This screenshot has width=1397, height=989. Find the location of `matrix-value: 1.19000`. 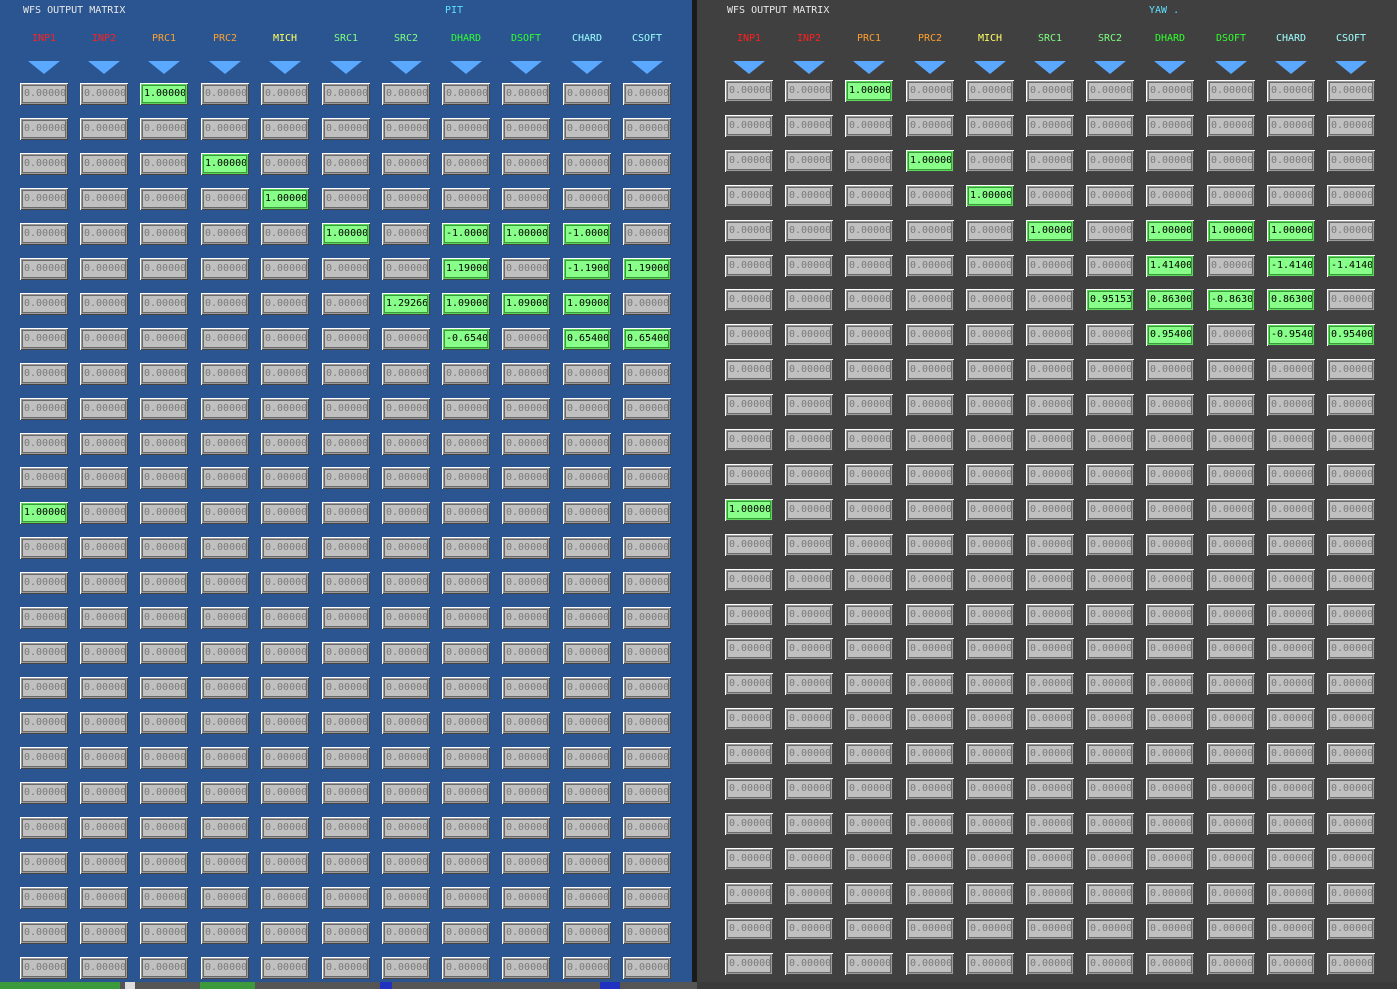

matrix-value: 1.19000 is located at coordinates (466, 269).